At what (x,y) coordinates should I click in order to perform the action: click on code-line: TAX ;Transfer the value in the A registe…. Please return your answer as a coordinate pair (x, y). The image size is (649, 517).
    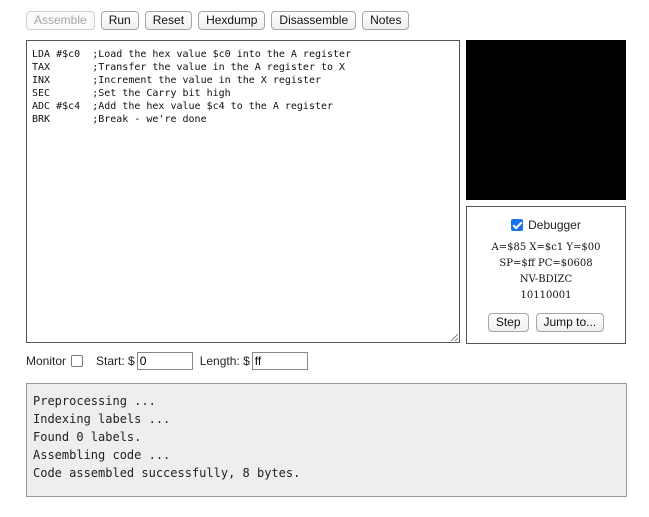
    Looking at the image, I should click on (189, 67).